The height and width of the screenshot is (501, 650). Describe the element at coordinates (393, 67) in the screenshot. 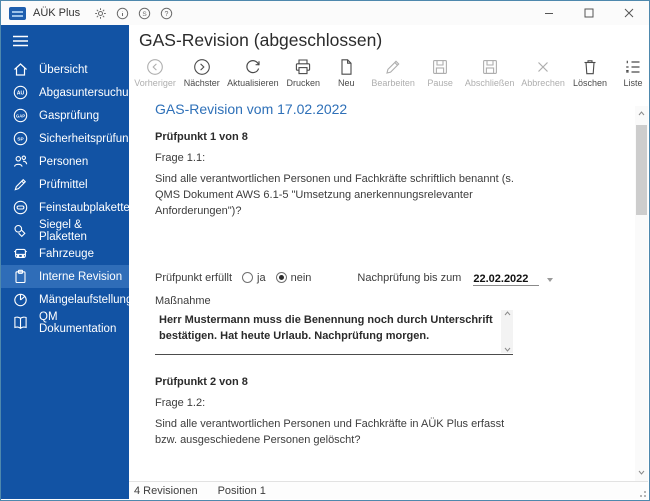

I see `pencil-icon` at that location.